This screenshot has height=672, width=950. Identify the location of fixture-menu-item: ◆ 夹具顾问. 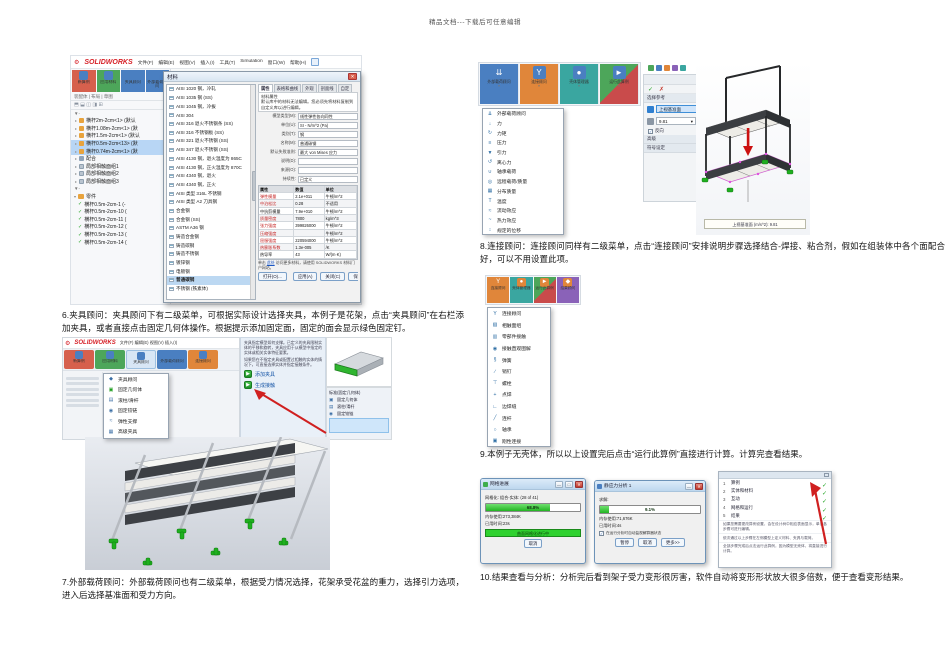
(136, 379).